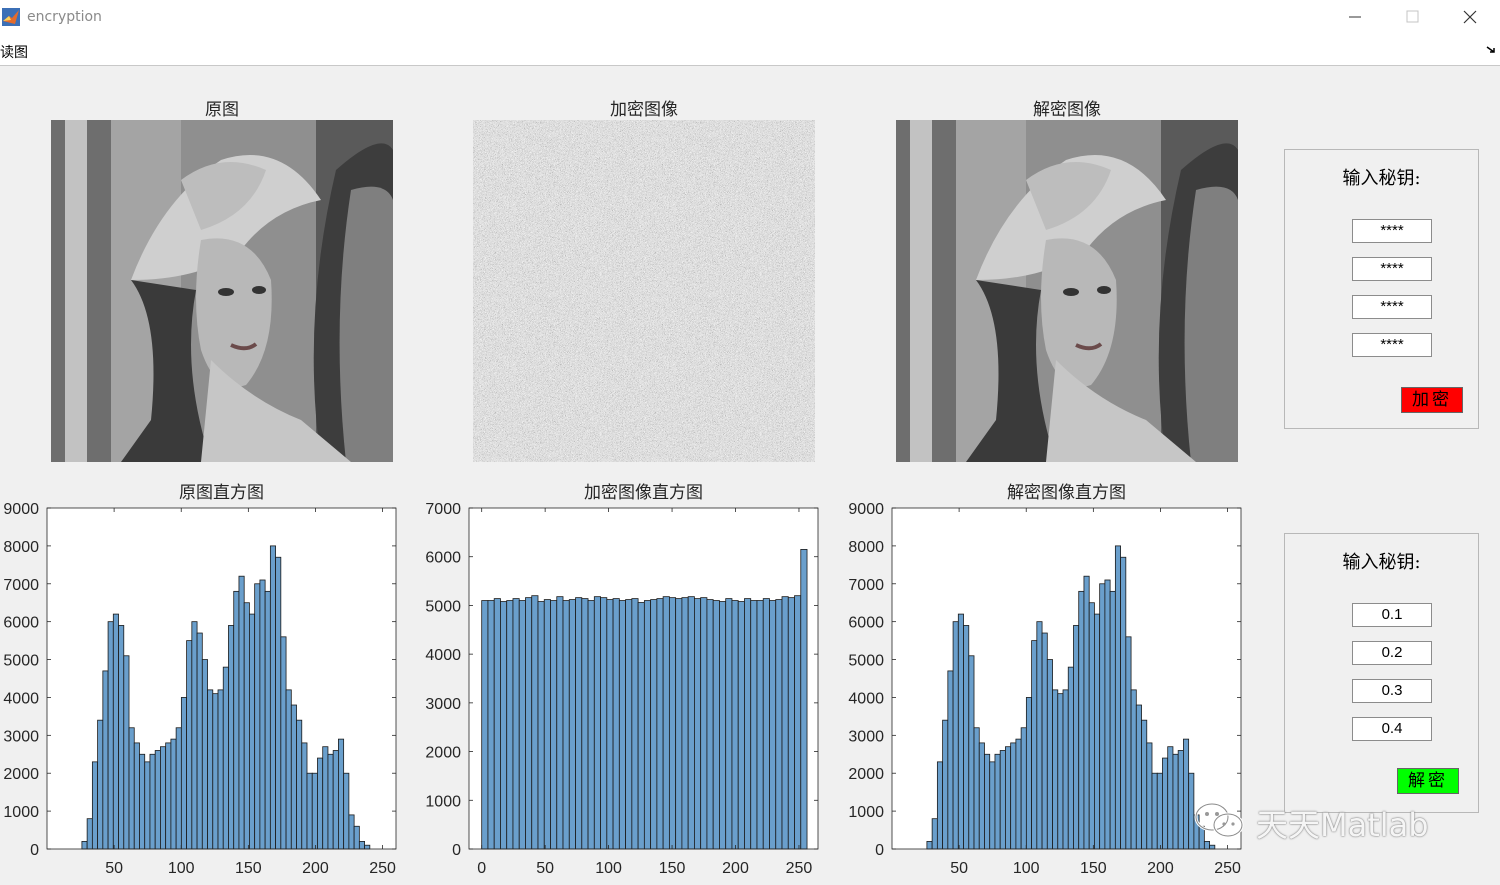  Describe the element at coordinates (643, 493) in the screenshot. I see `histogram-title: 加密图像直方图` at that location.